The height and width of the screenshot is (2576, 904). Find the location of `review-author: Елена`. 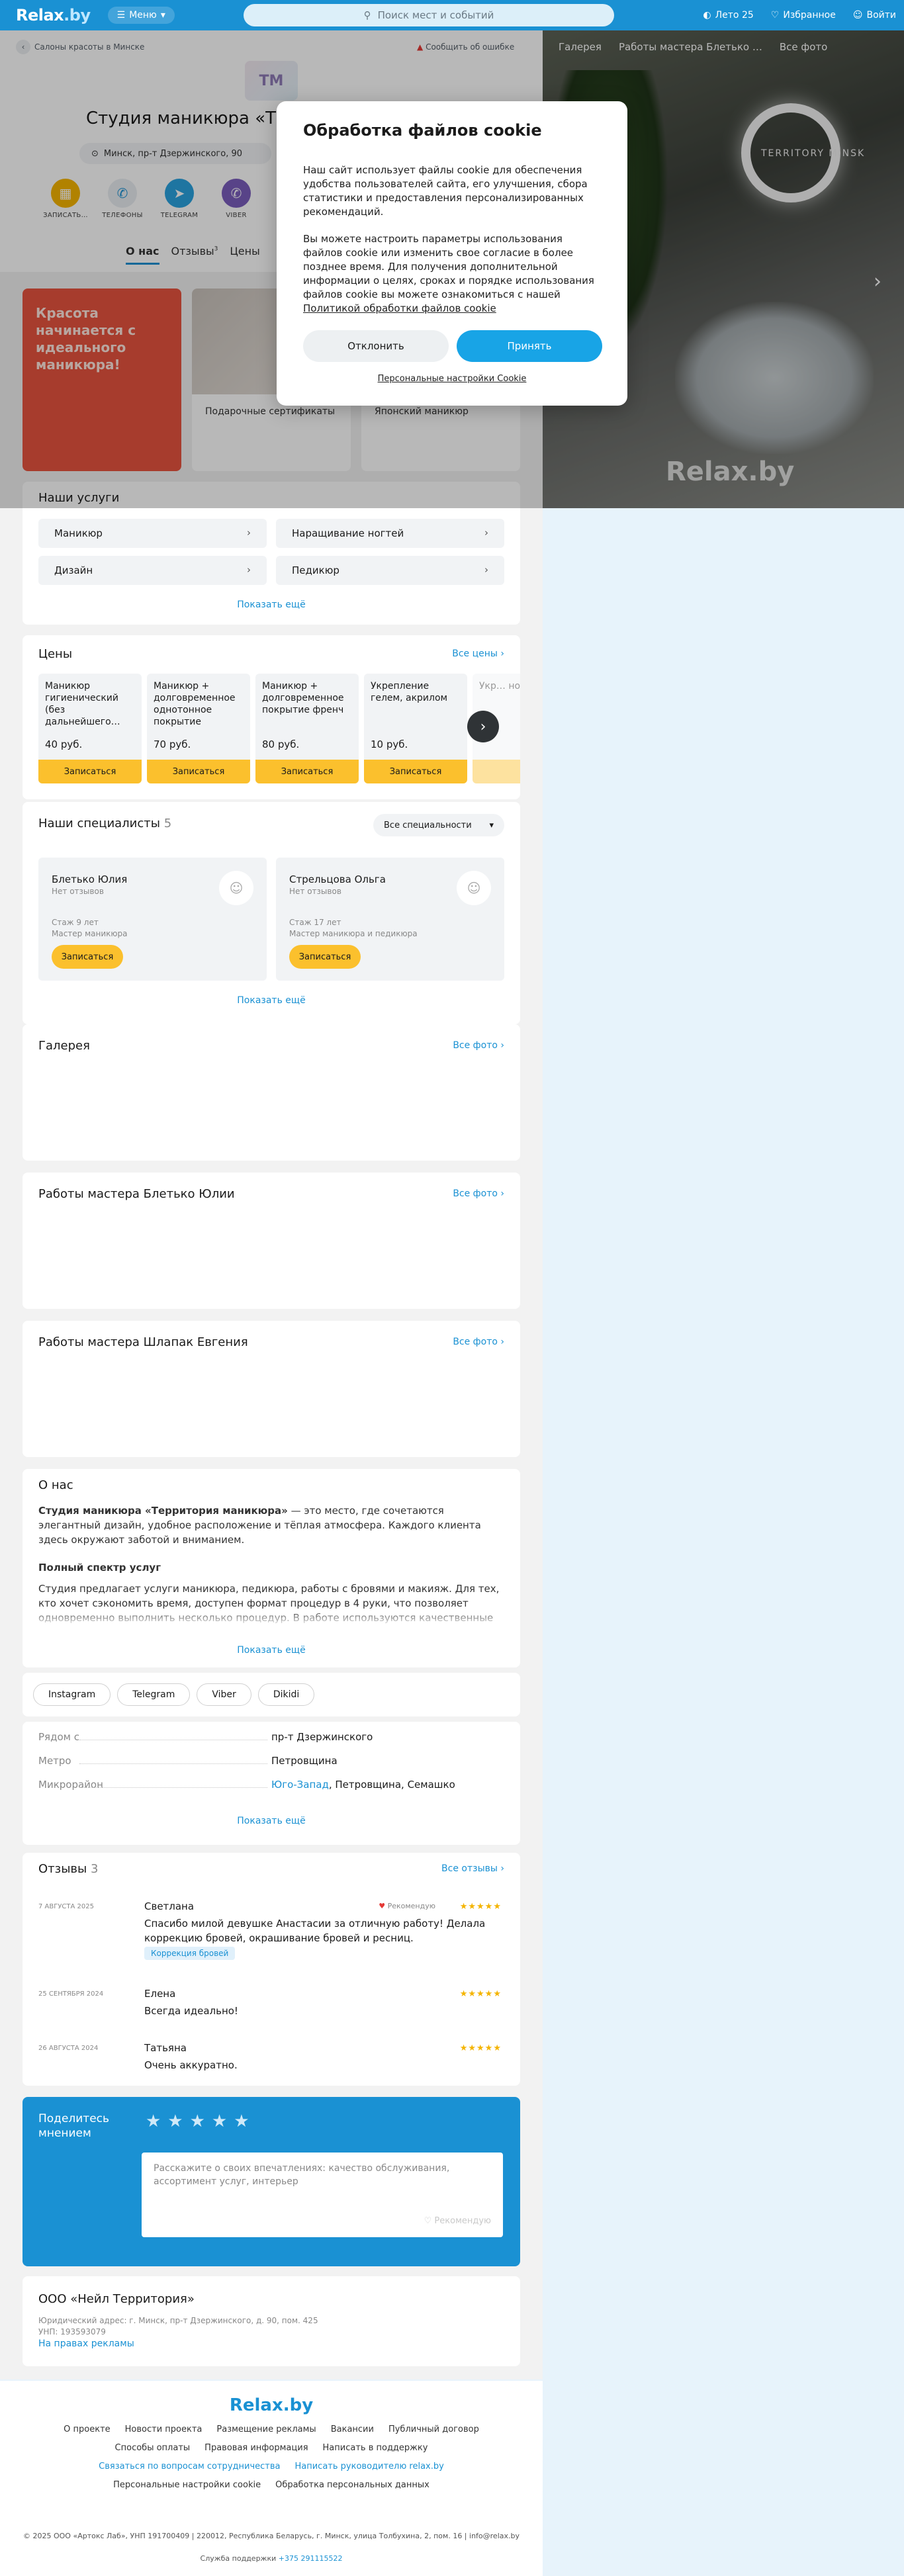

review-author: Елена is located at coordinates (160, 1994).